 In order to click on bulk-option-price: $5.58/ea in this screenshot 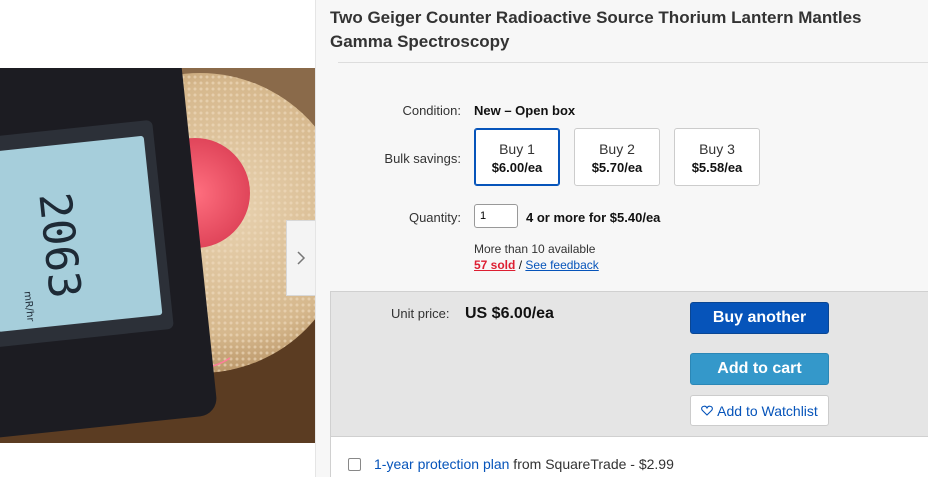, I will do `click(717, 167)`.